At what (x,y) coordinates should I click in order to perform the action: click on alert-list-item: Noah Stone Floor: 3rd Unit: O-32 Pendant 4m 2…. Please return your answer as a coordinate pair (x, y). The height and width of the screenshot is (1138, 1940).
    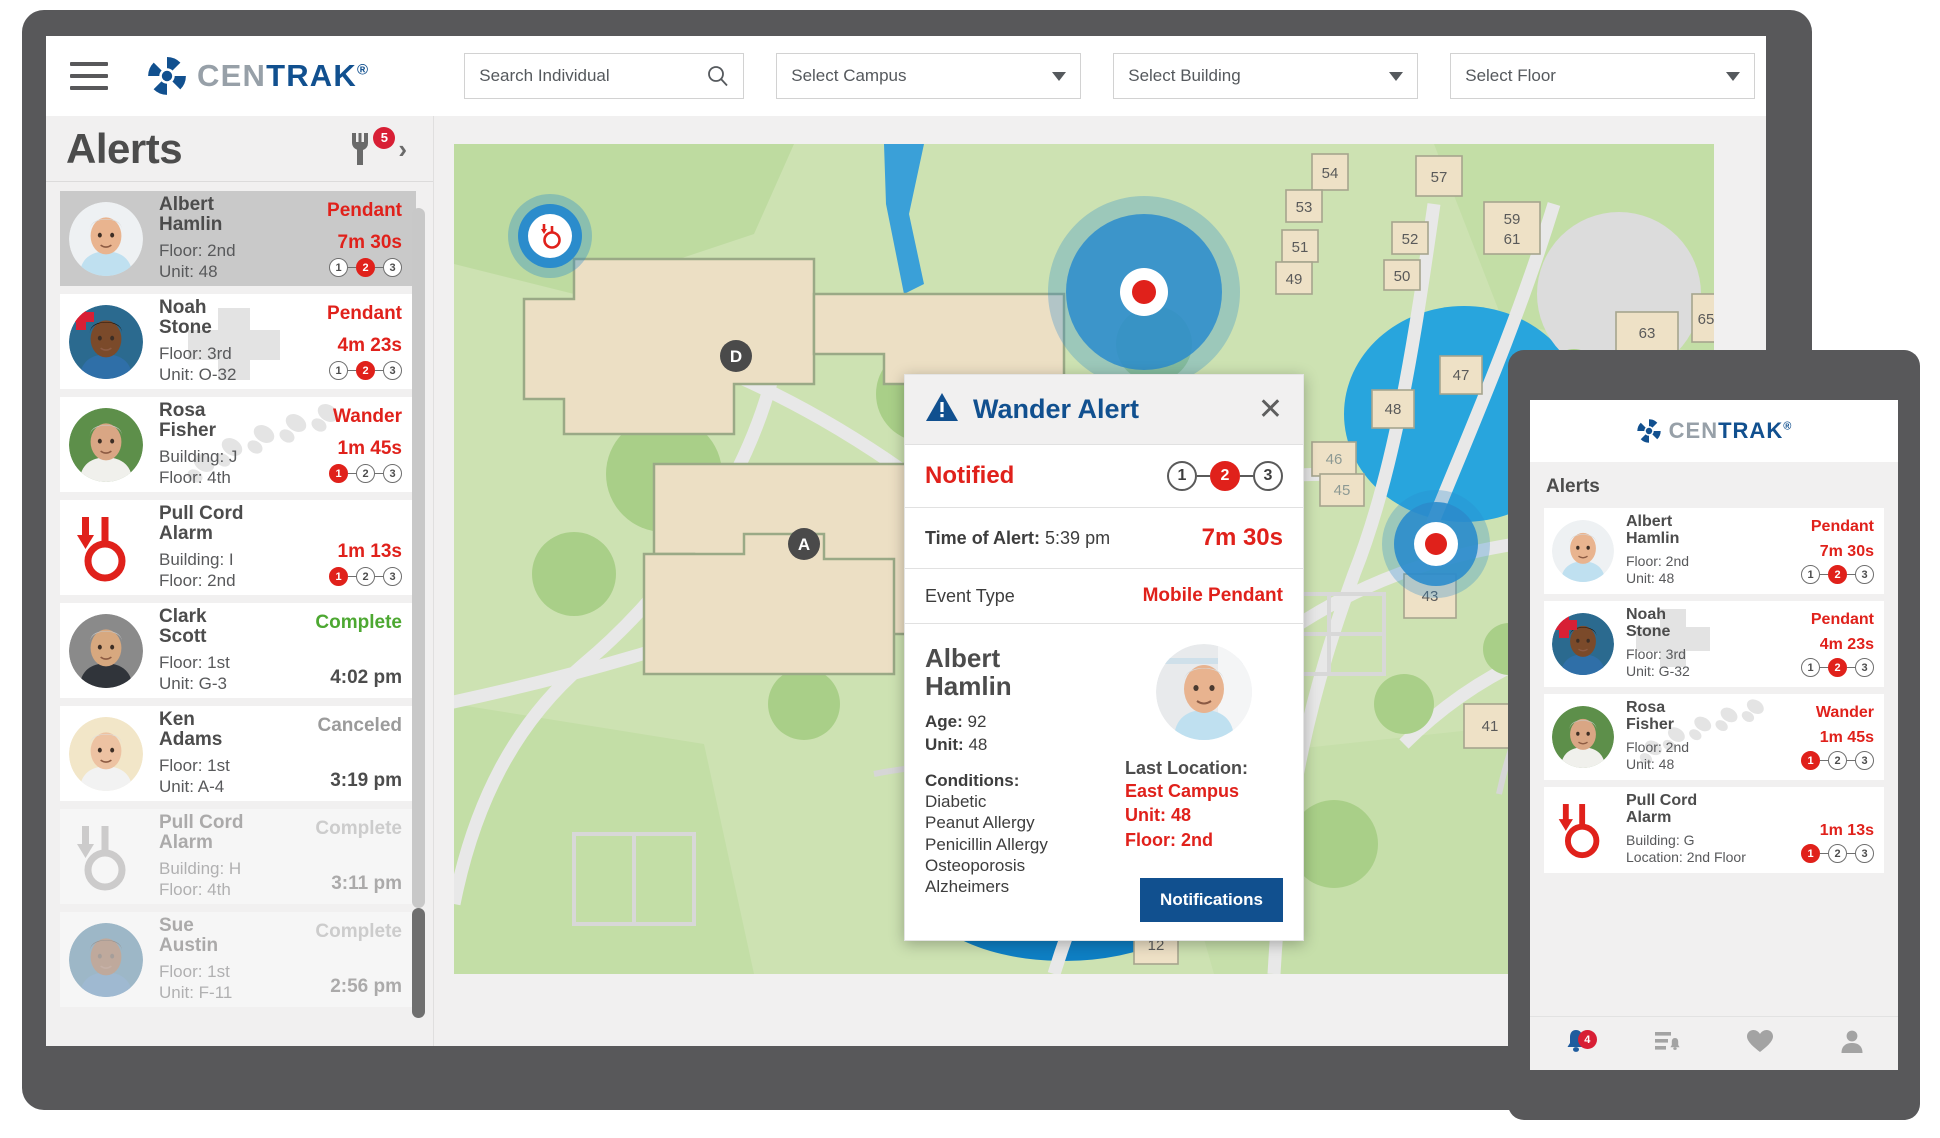
    Looking at the image, I should click on (238, 341).